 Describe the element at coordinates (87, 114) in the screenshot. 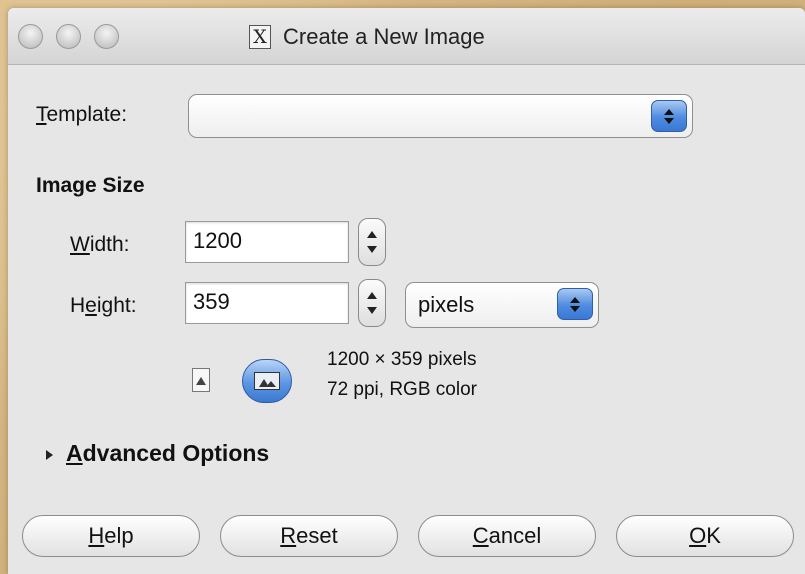

I see `template-label-text: emplate:` at that location.